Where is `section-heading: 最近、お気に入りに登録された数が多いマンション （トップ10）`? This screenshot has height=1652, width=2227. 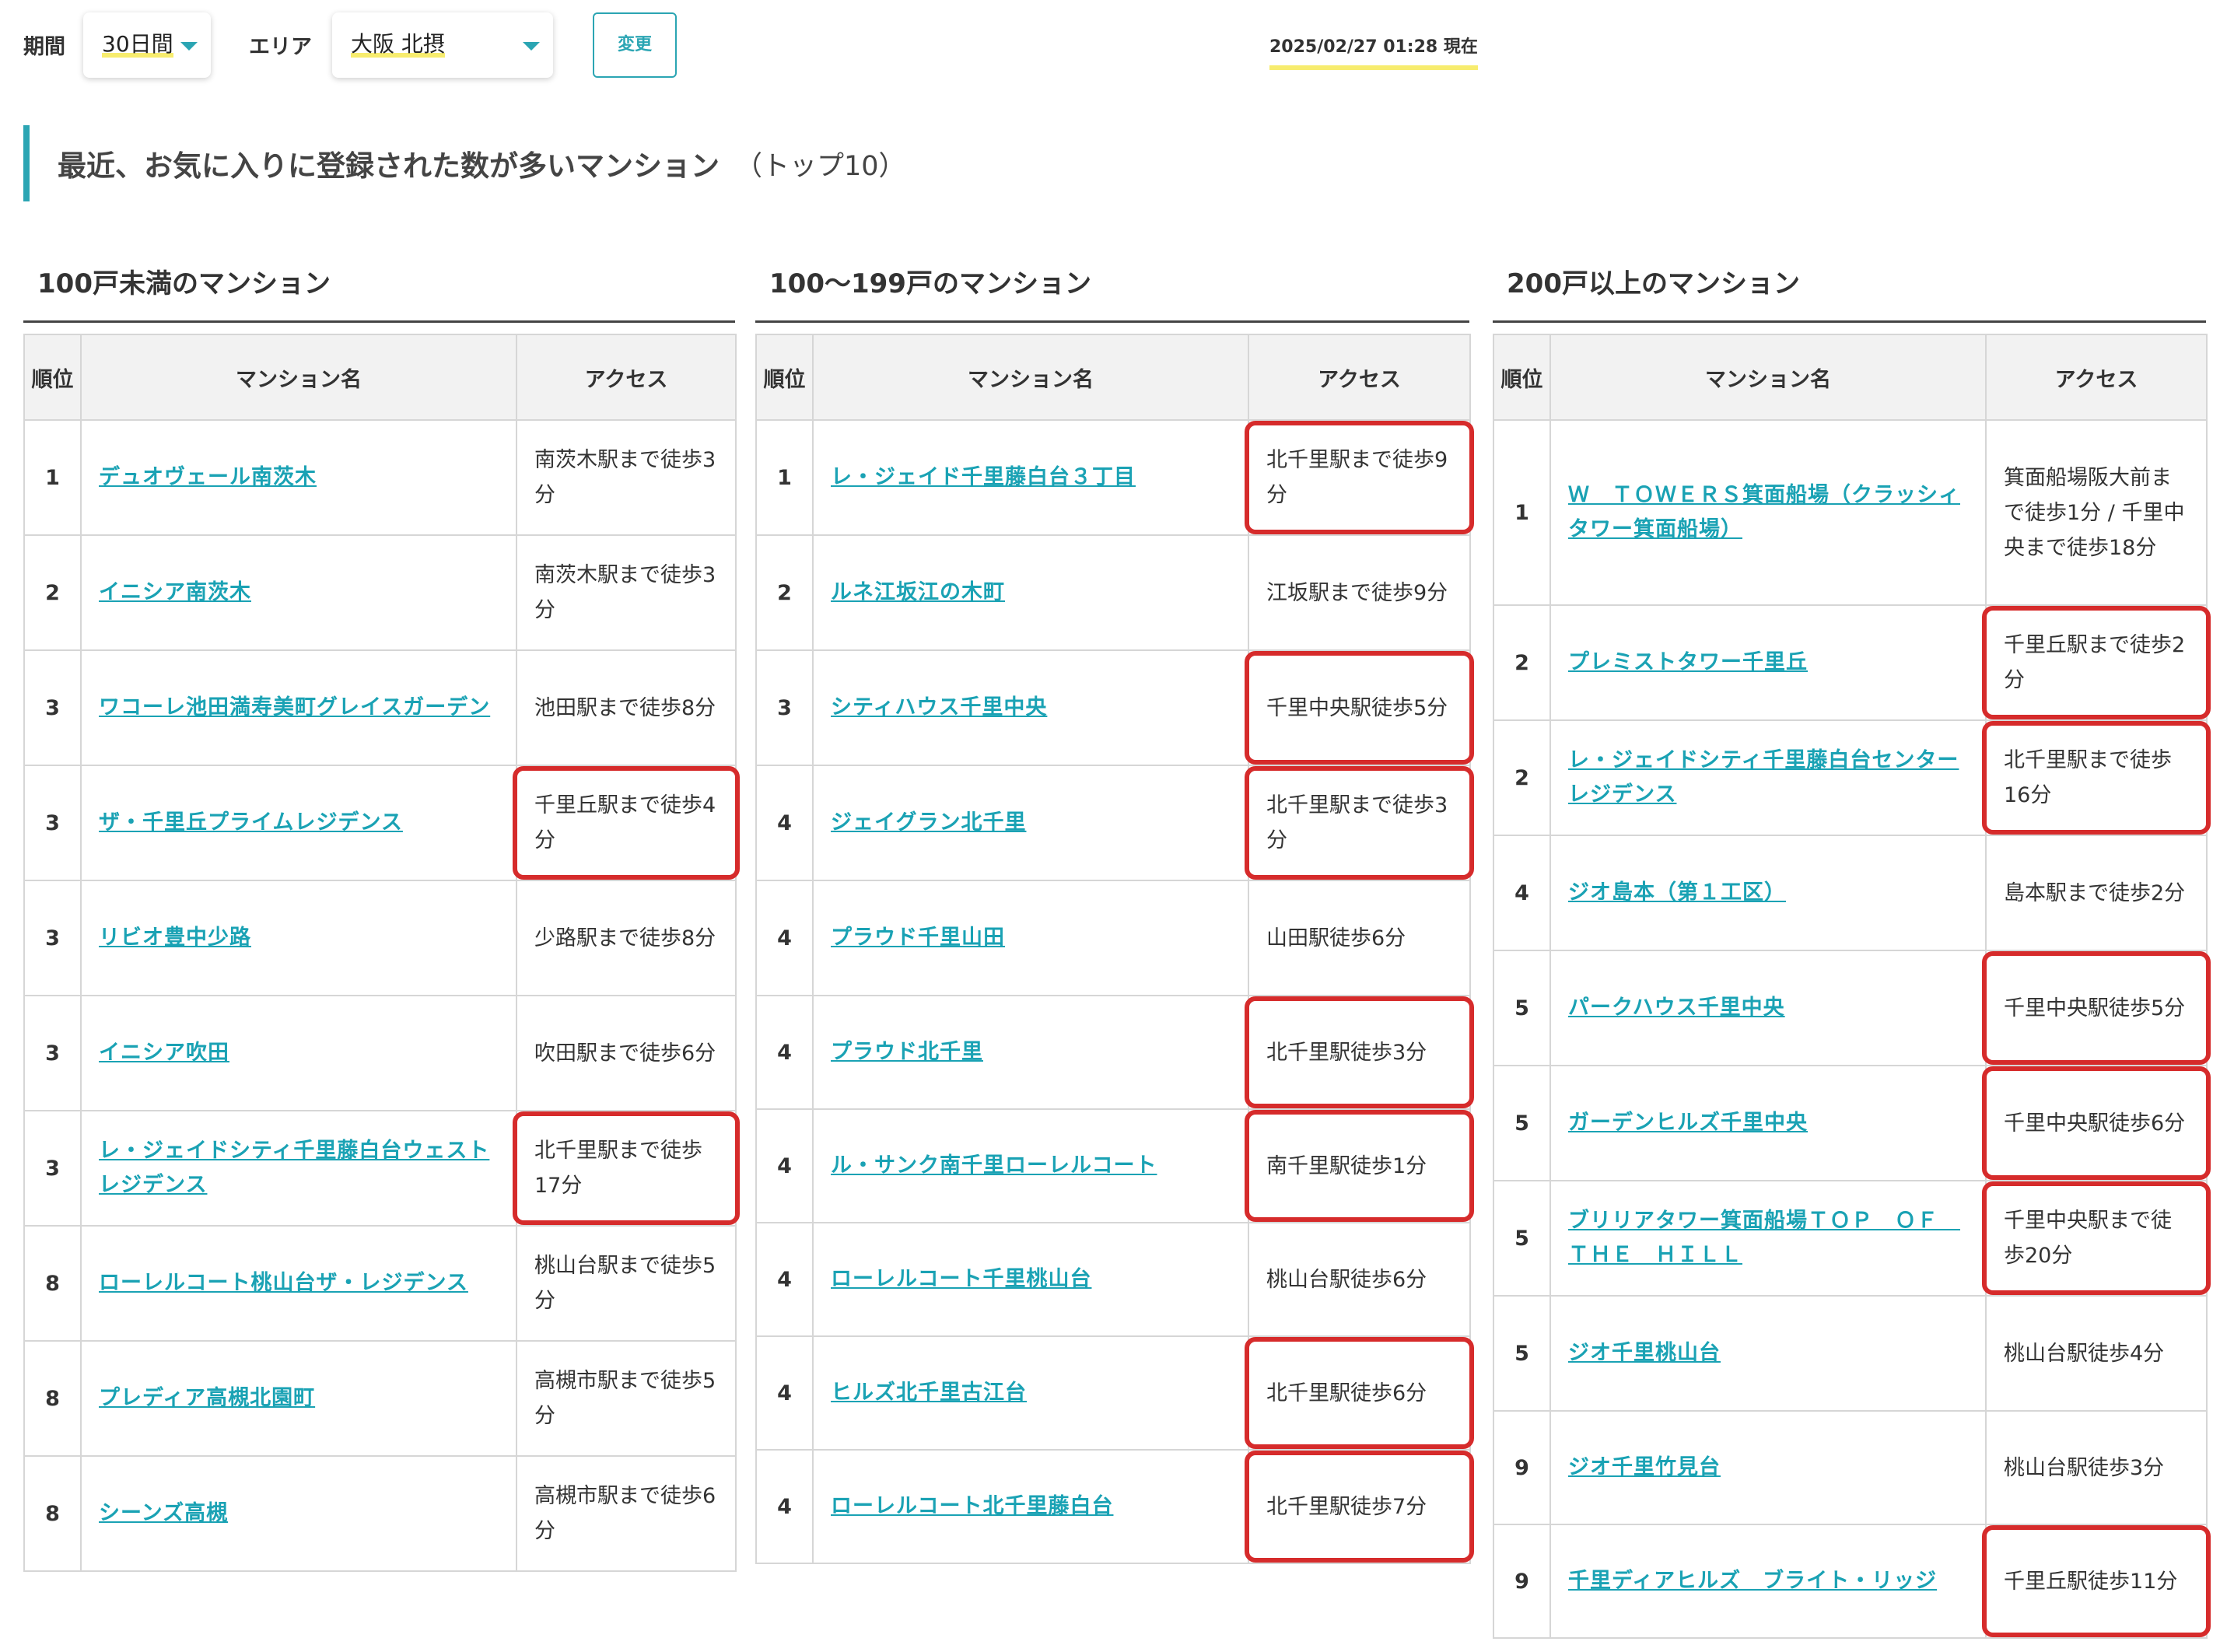 section-heading: 最近、お気に入りに登録された数が多いマンション （トップ10） is located at coordinates (465, 163).